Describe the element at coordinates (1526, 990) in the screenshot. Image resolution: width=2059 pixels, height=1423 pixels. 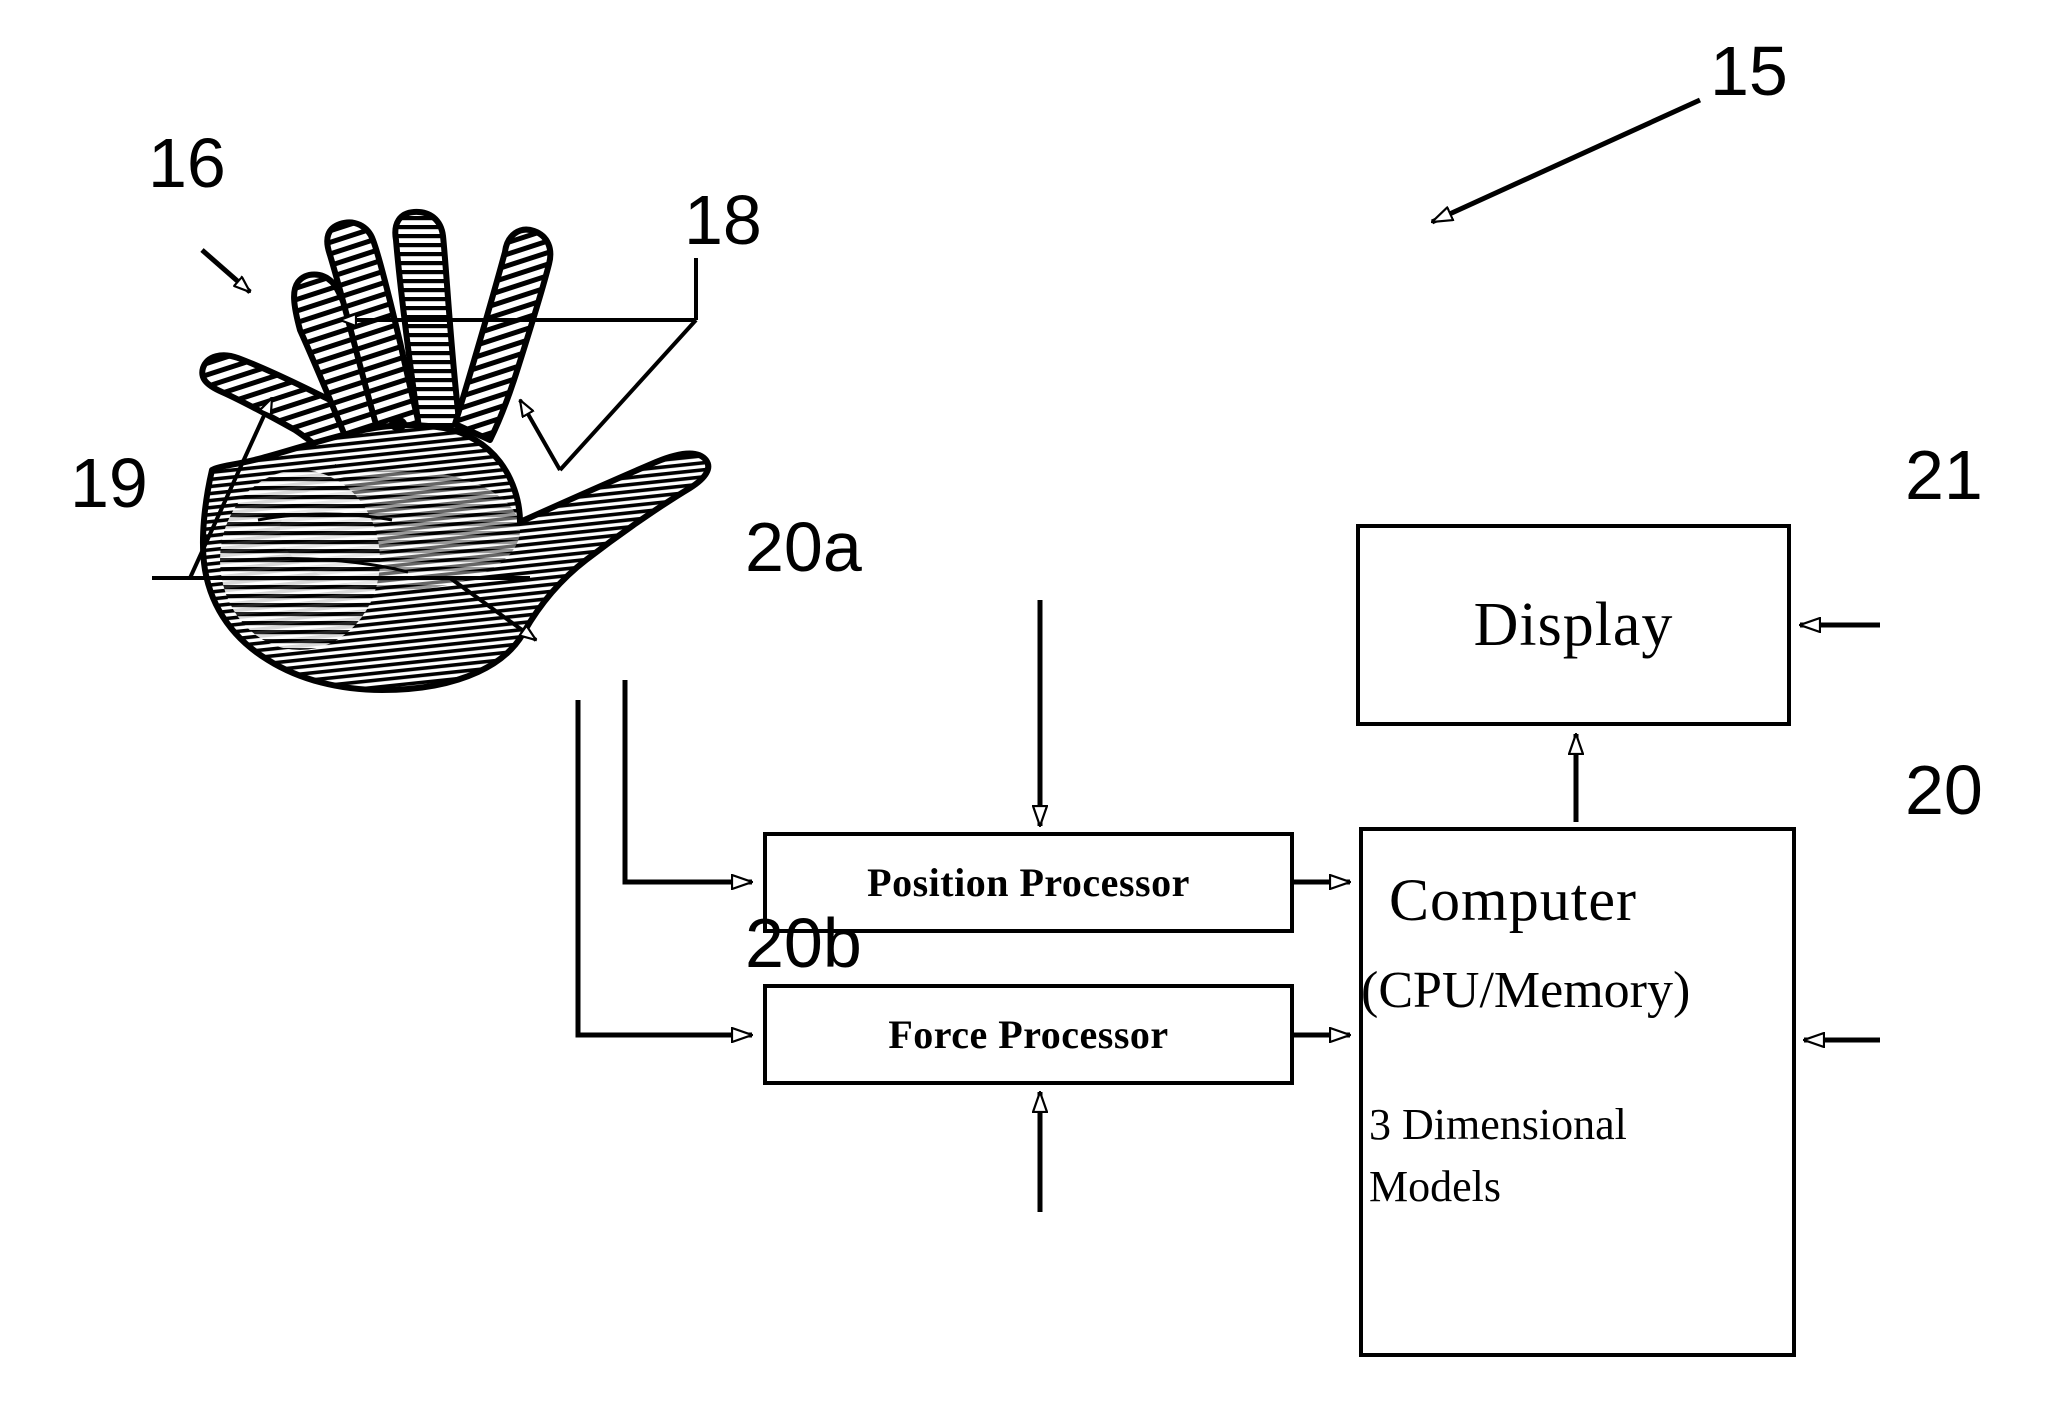
I see `computer-subtitle: (CPU/Memory)` at that location.